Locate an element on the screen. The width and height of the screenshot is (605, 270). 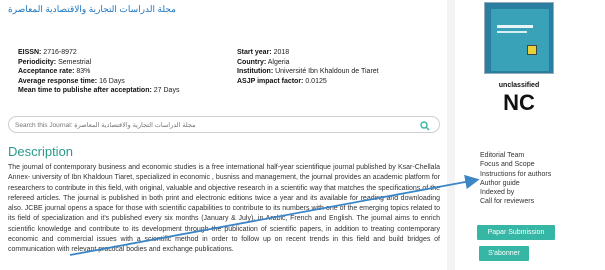
link-instructions-authors: Instructions for authors is located at coordinates (515, 174).